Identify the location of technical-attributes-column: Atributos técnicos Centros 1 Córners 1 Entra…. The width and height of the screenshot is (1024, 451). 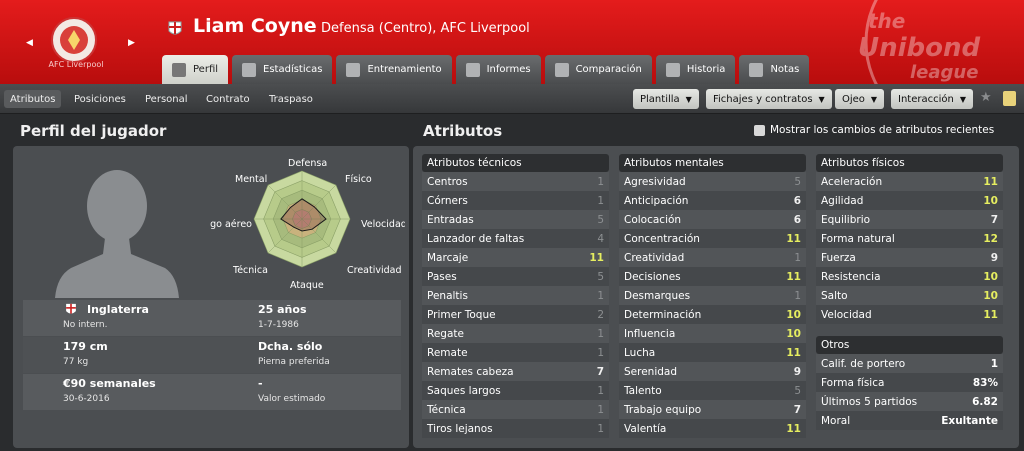
(515, 296).